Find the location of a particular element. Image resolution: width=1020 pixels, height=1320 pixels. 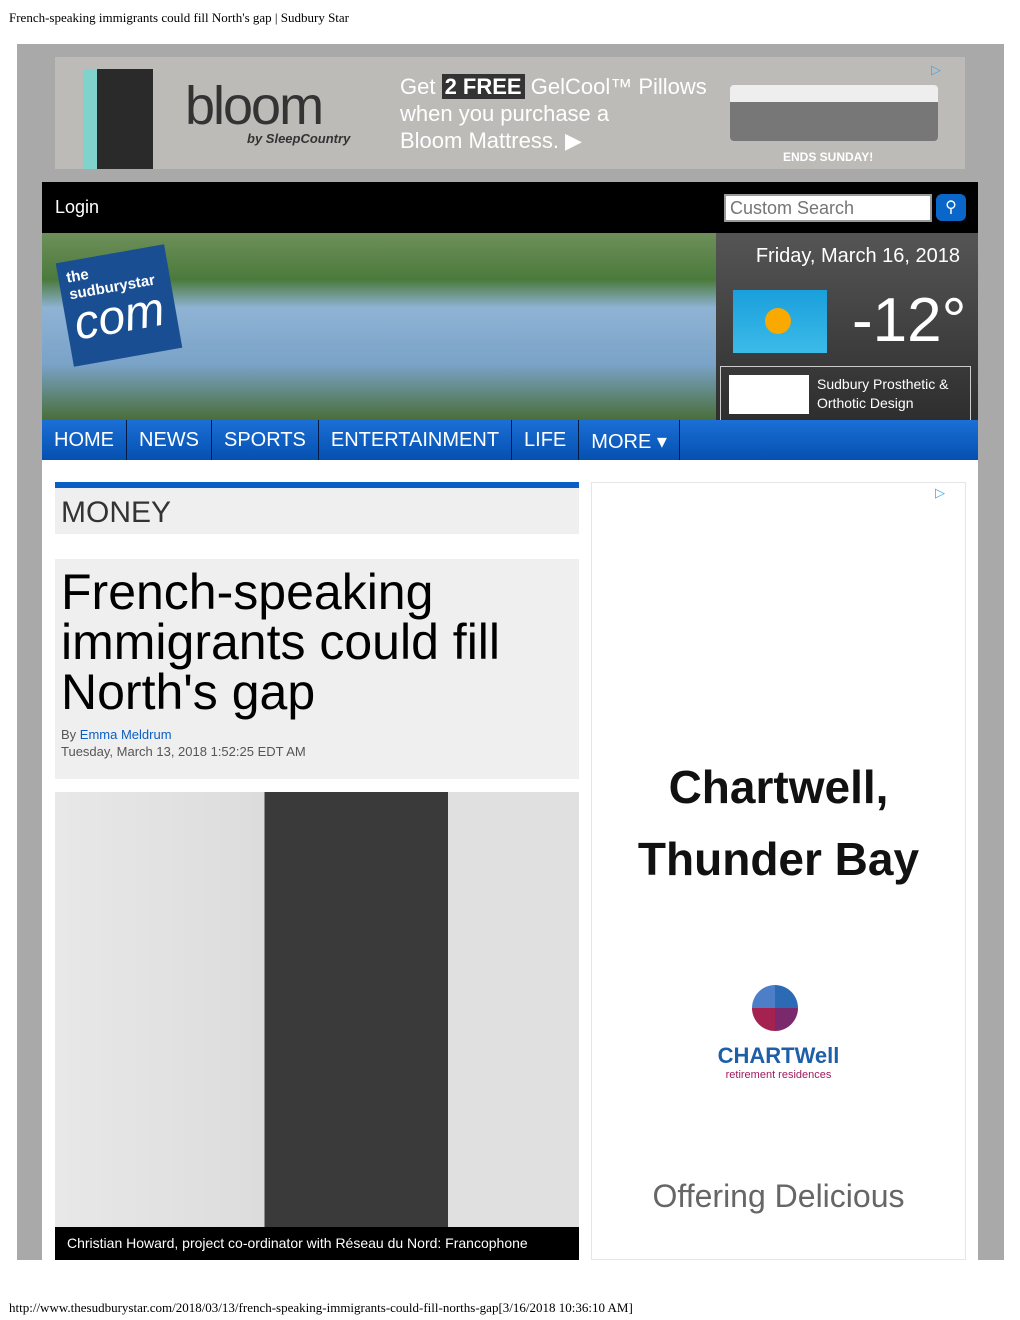

byline: By Emma Meldrum is located at coordinates (116, 734).